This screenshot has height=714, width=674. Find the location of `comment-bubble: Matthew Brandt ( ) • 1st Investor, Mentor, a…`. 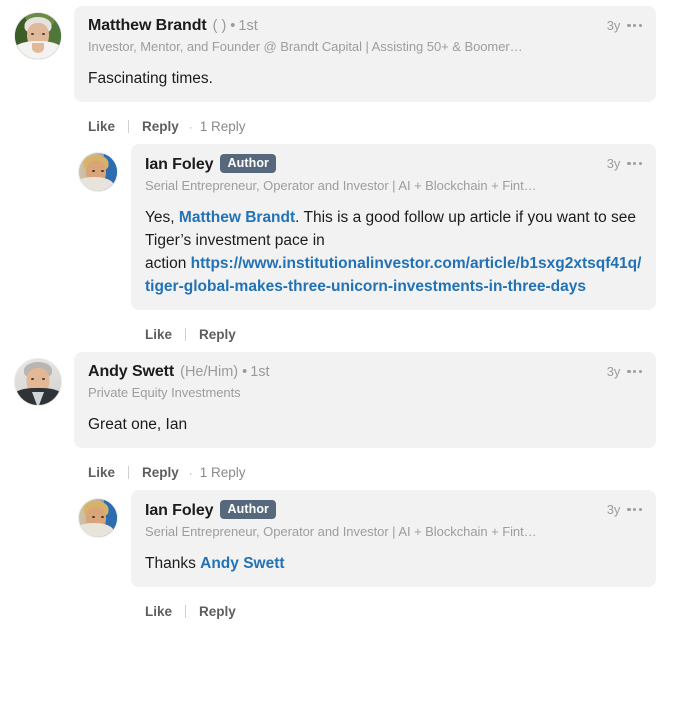

comment-bubble: Matthew Brandt ( ) • 1st Investor, Mentor, a… is located at coordinates (365, 54).